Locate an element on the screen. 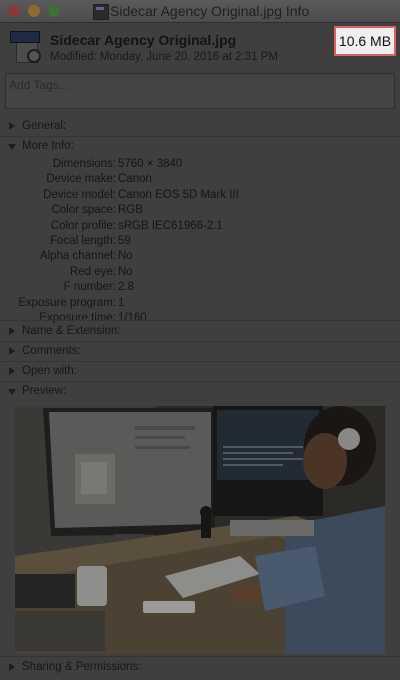 The height and width of the screenshot is (680, 400). close-button is located at coordinates (14, 11).